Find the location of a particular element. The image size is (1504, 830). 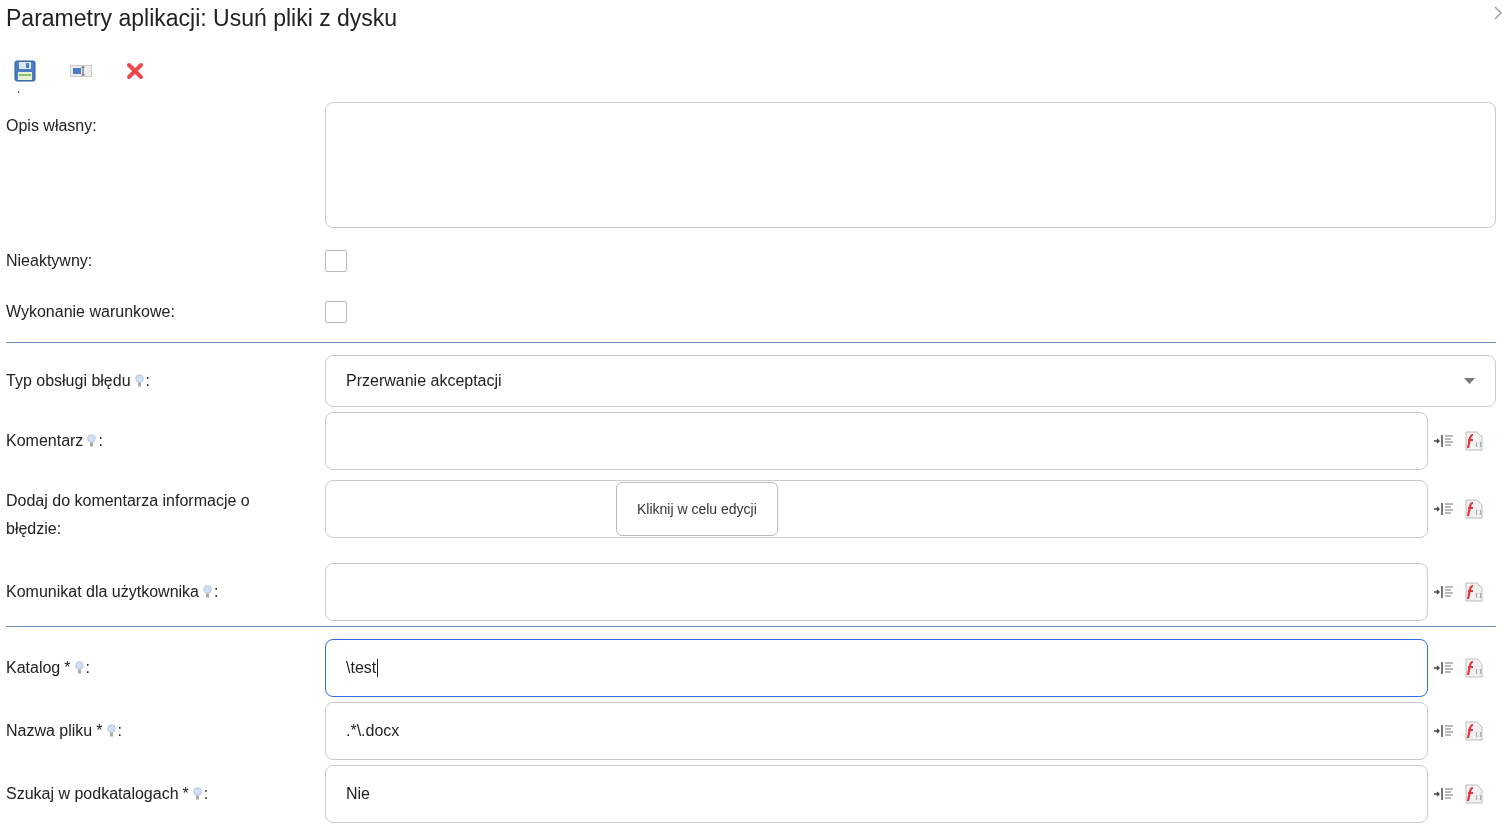

field-label: Komentarz is located at coordinates (45, 441).